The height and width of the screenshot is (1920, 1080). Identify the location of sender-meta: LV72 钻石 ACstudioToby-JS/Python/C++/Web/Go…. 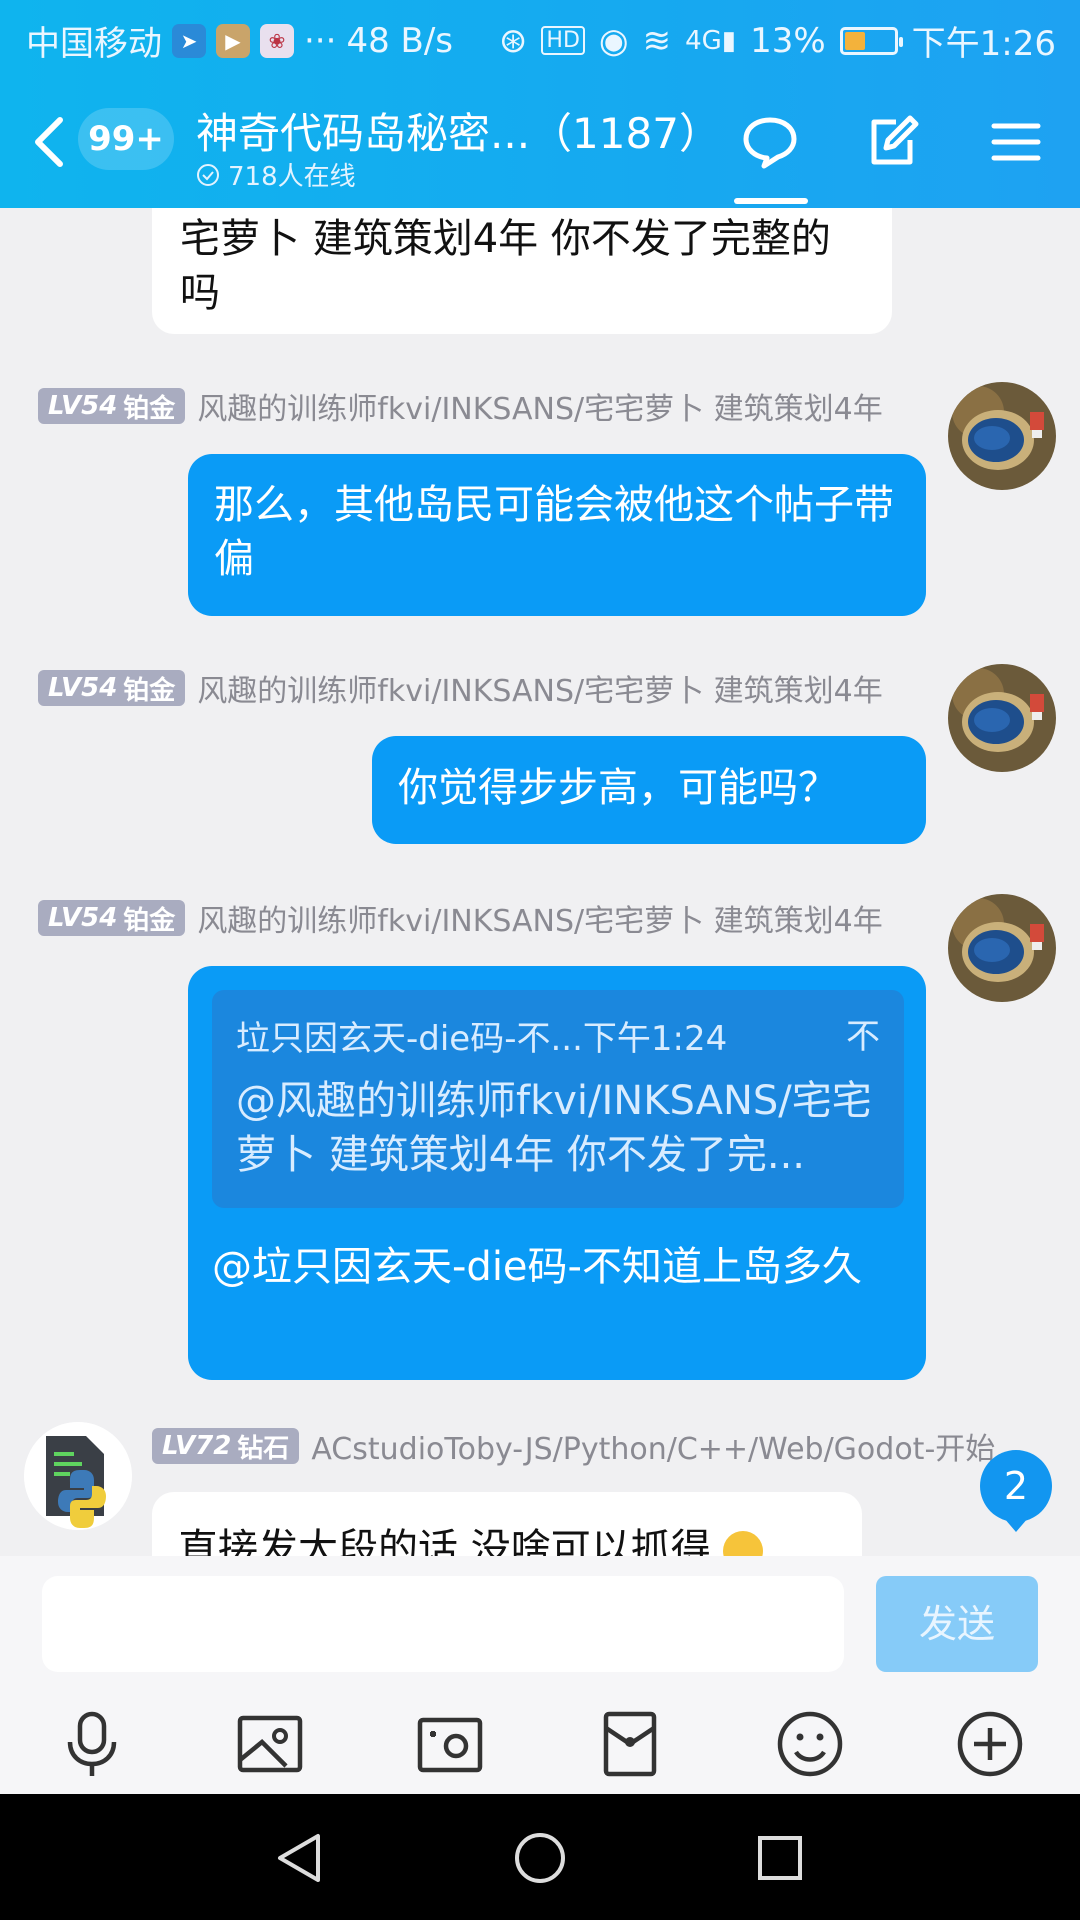
(588, 1446).